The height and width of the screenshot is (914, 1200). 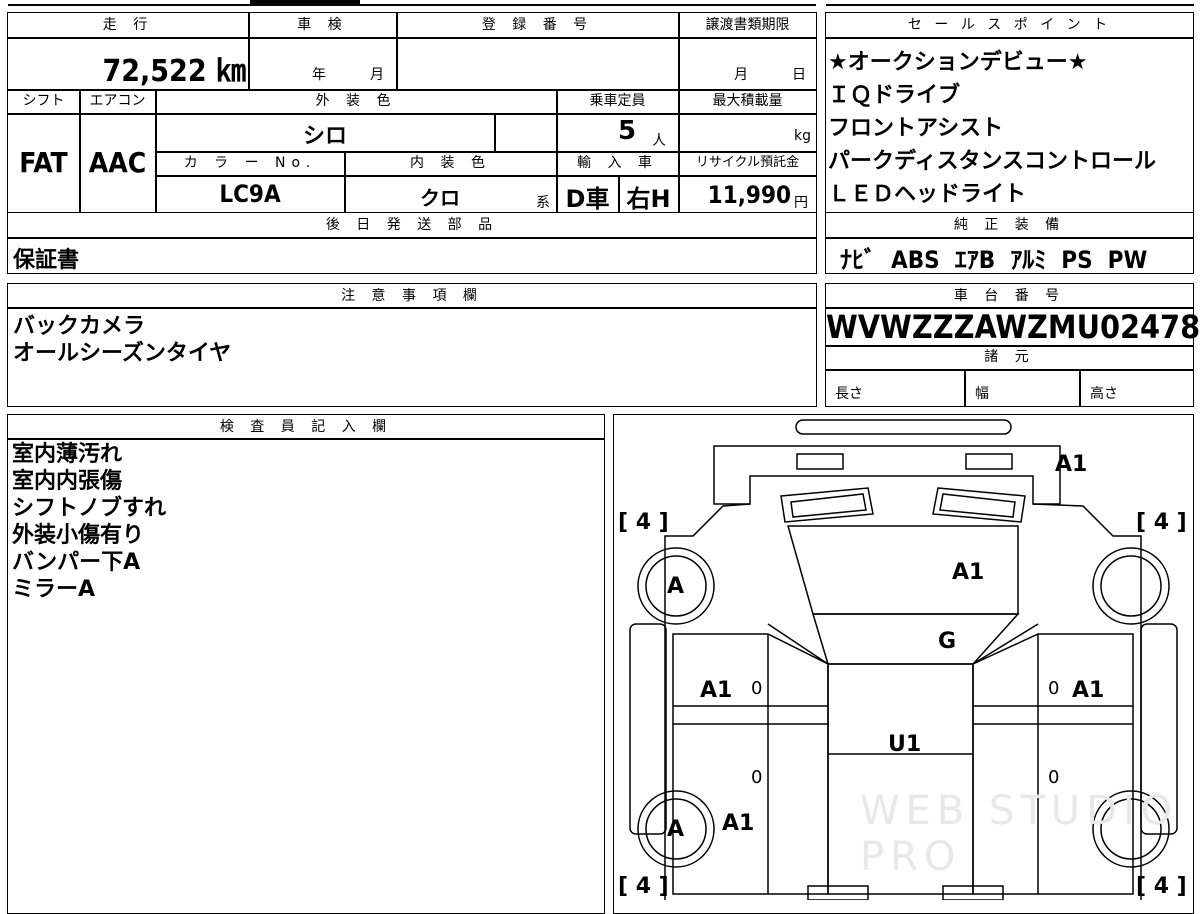 What do you see at coordinates (122, 353) in the screenshot?
I see `notes-line: オールシーズンタイヤ` at bounding box center [122, 353].